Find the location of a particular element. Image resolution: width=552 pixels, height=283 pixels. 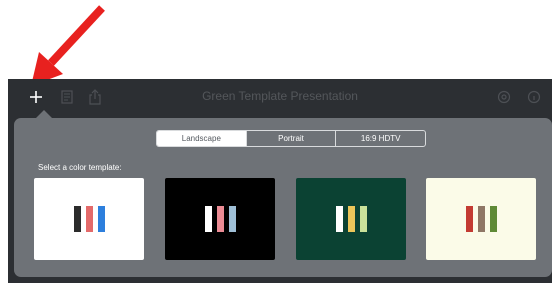

toolbar: Green Template Presentation is located at coordinates (280, 97).